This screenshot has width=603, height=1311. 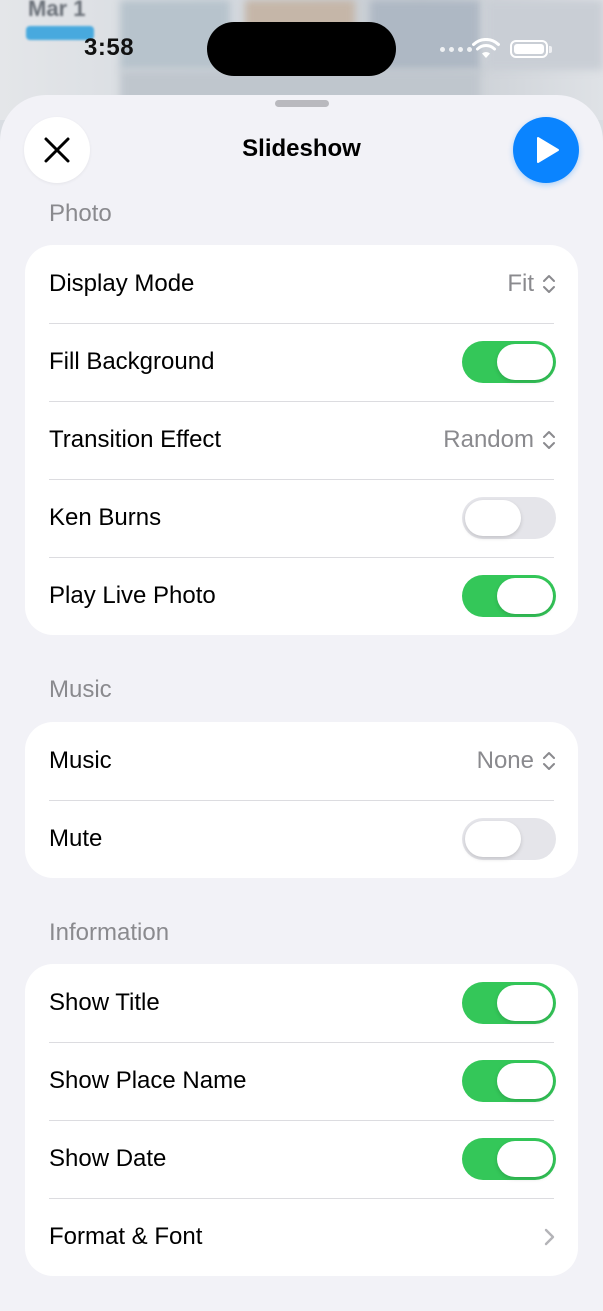 I want to click on music-picker: None, so click(x=516, y=761).